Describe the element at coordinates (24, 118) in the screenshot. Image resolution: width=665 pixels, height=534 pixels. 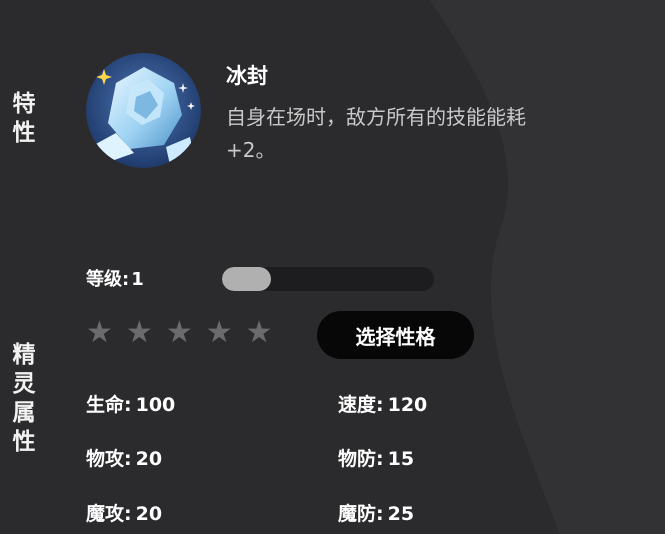
I see `trait-section-label: 特 性` at that location.